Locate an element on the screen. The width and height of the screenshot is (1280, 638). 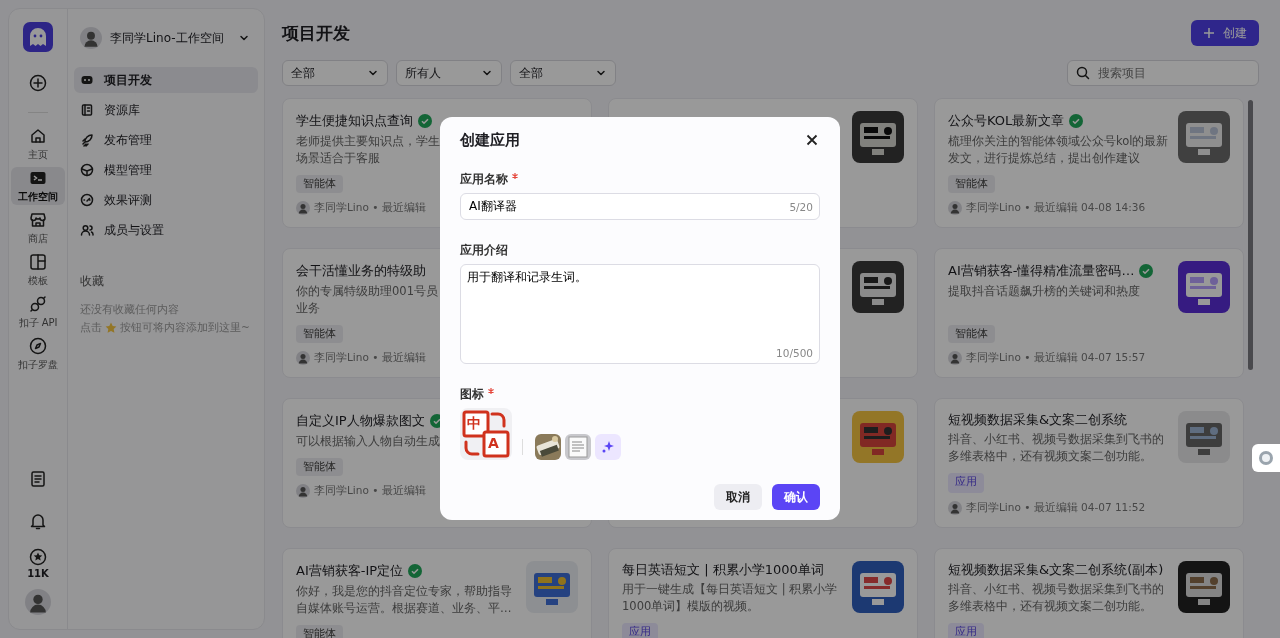
rail-item: 商店 is located at coordinates (38, 228).